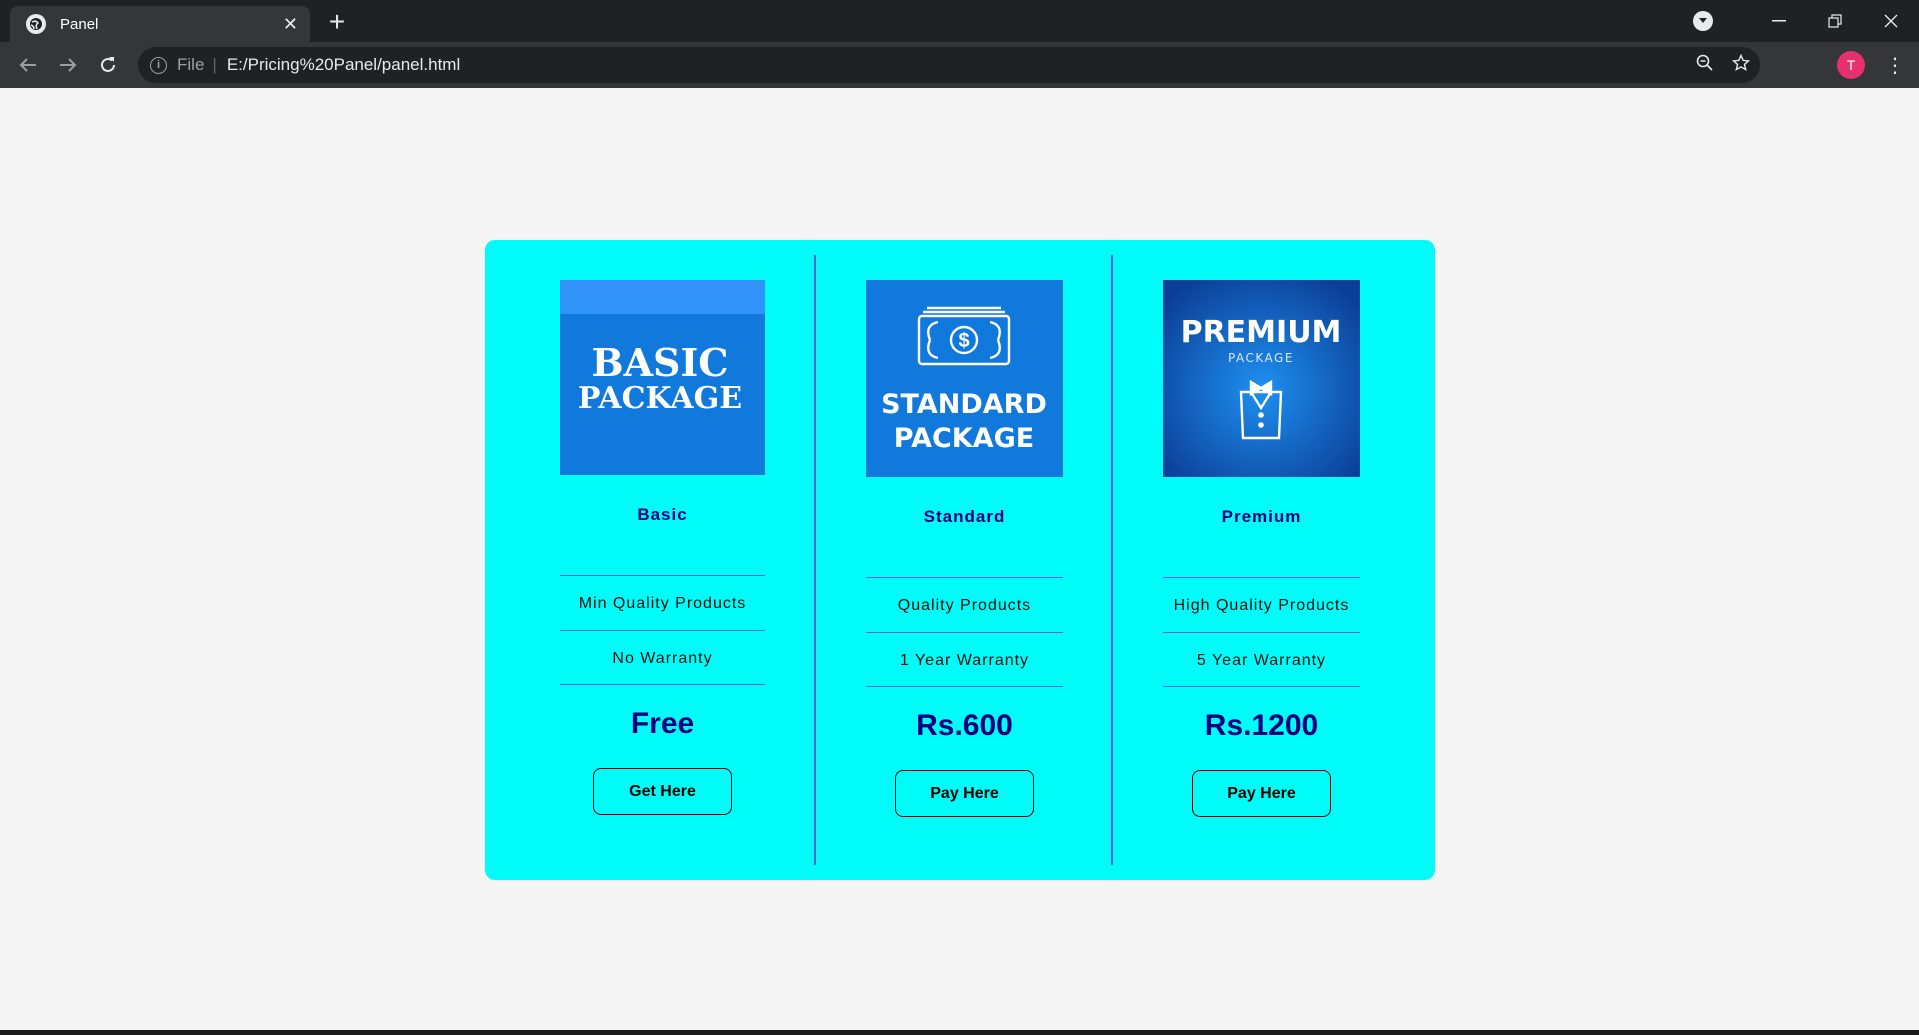  Describe the element at coordinates (1851, 65) in the screenshot. I see `profile-avatar: T` at that location.